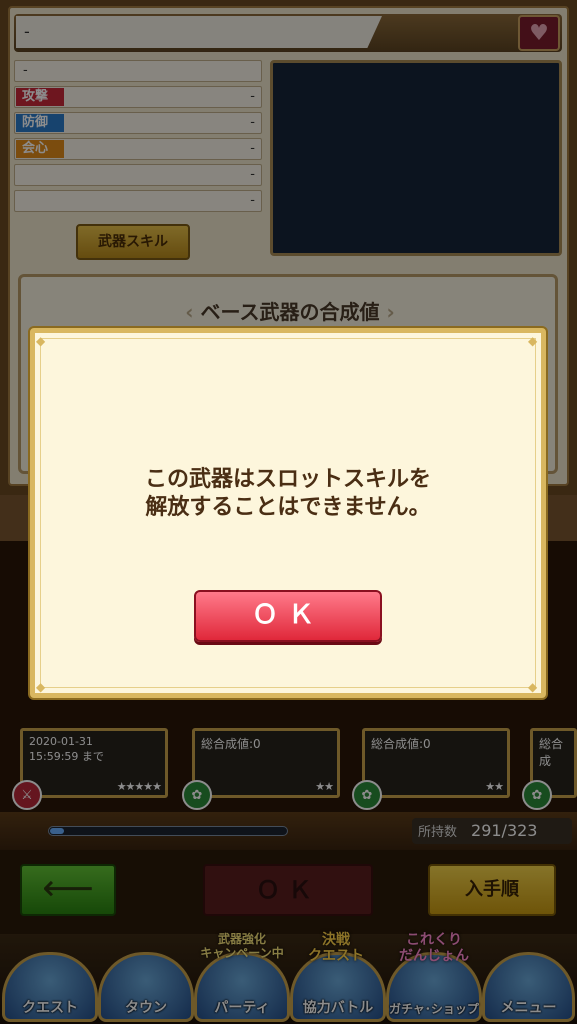  Describe the element at coordinates (287, 479) in the screenshot. I see `dialog-message-line1: この武器はスロットスキルを` at that location.